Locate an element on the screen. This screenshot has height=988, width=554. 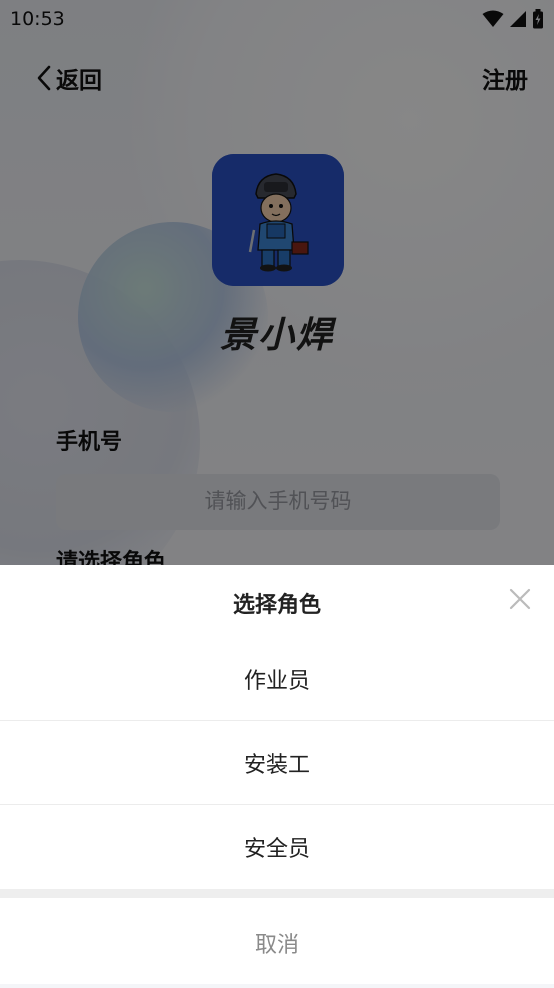
sheet-header: 选择角色 is located at coordinates (277, 601).